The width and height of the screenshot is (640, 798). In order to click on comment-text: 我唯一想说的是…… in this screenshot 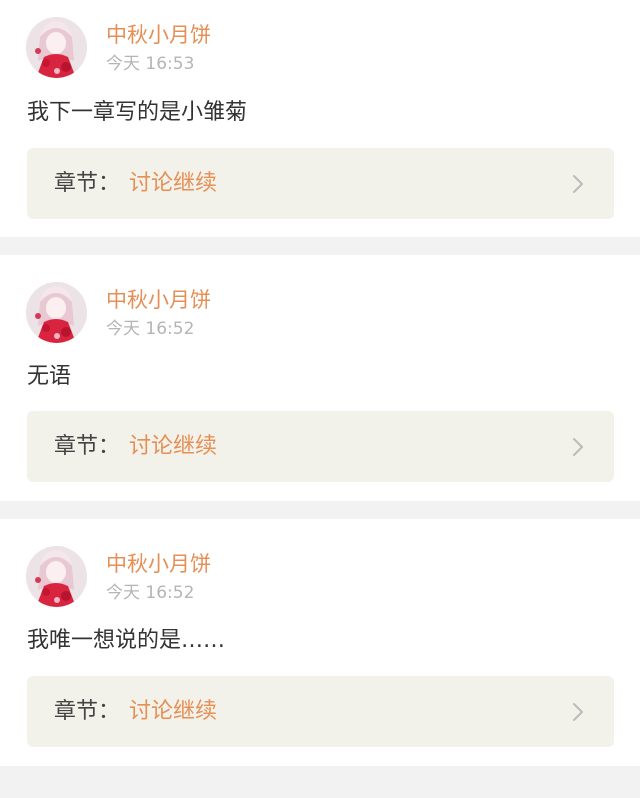, I will do `click(126, 640)`.